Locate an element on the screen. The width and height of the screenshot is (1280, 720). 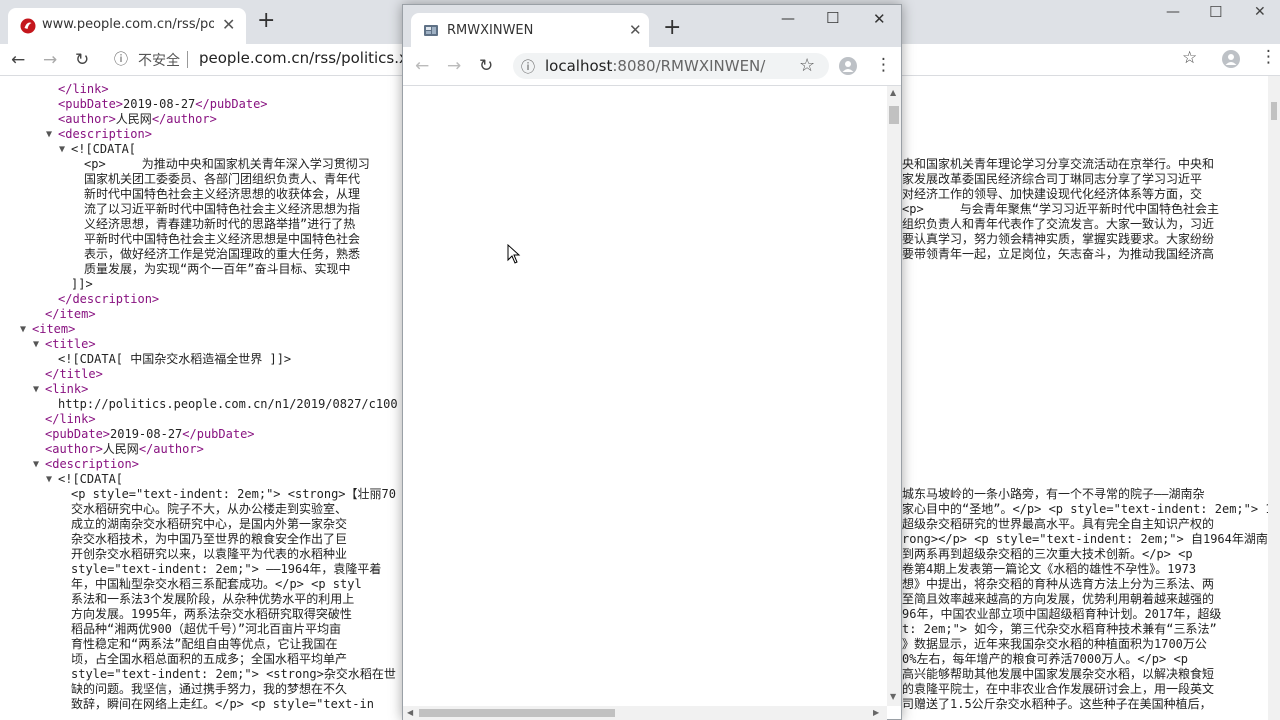
xml-line-text: 表示，做好经济工作是党治国理政的重大任务，熟悉 is located at coordinates (222, 254).